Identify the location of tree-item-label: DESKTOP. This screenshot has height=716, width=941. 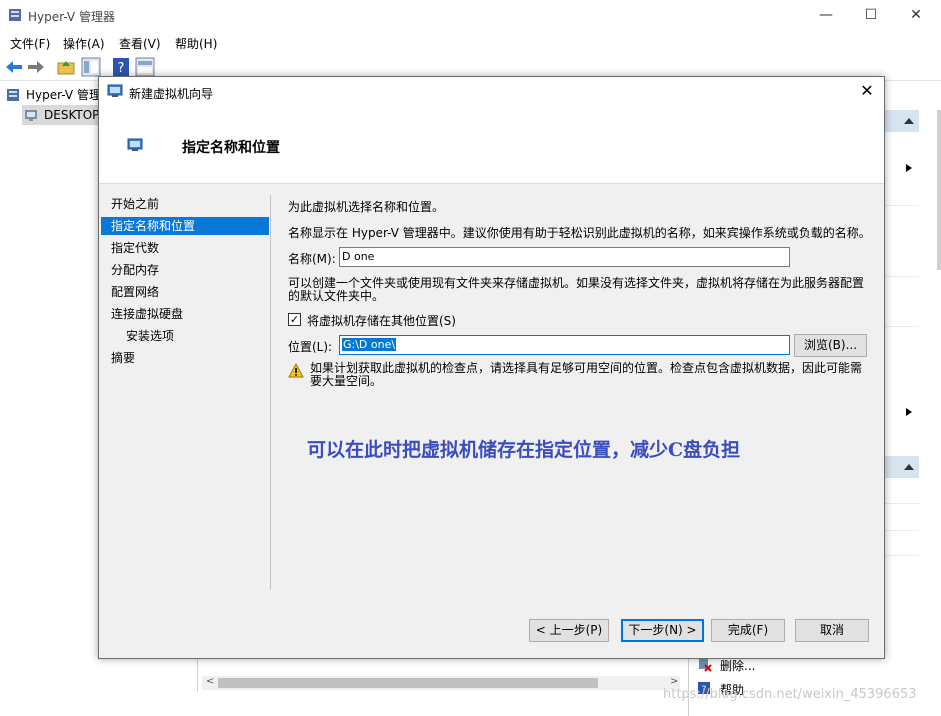
(72, 115).